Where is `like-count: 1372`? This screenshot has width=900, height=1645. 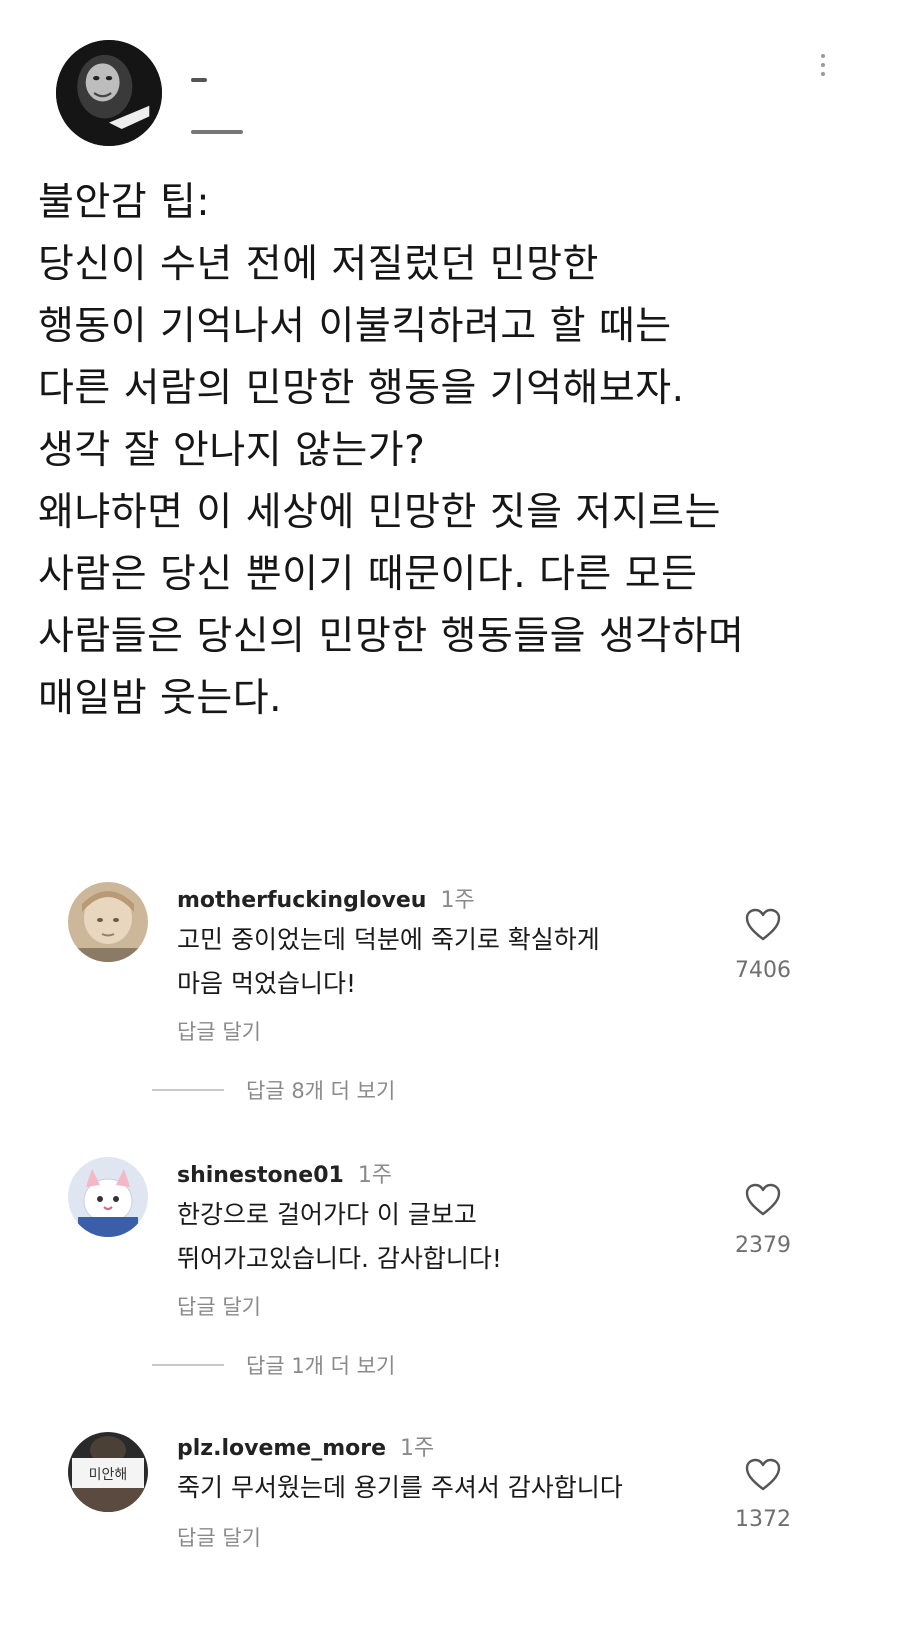 like-count: 1372 is located at coordinates (763, 1519).